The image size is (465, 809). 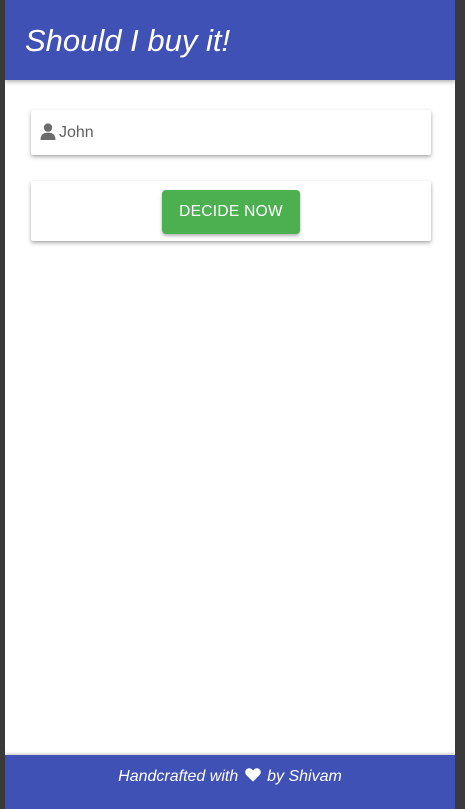 I want to click on user-icon, so click(x=48, y=131).